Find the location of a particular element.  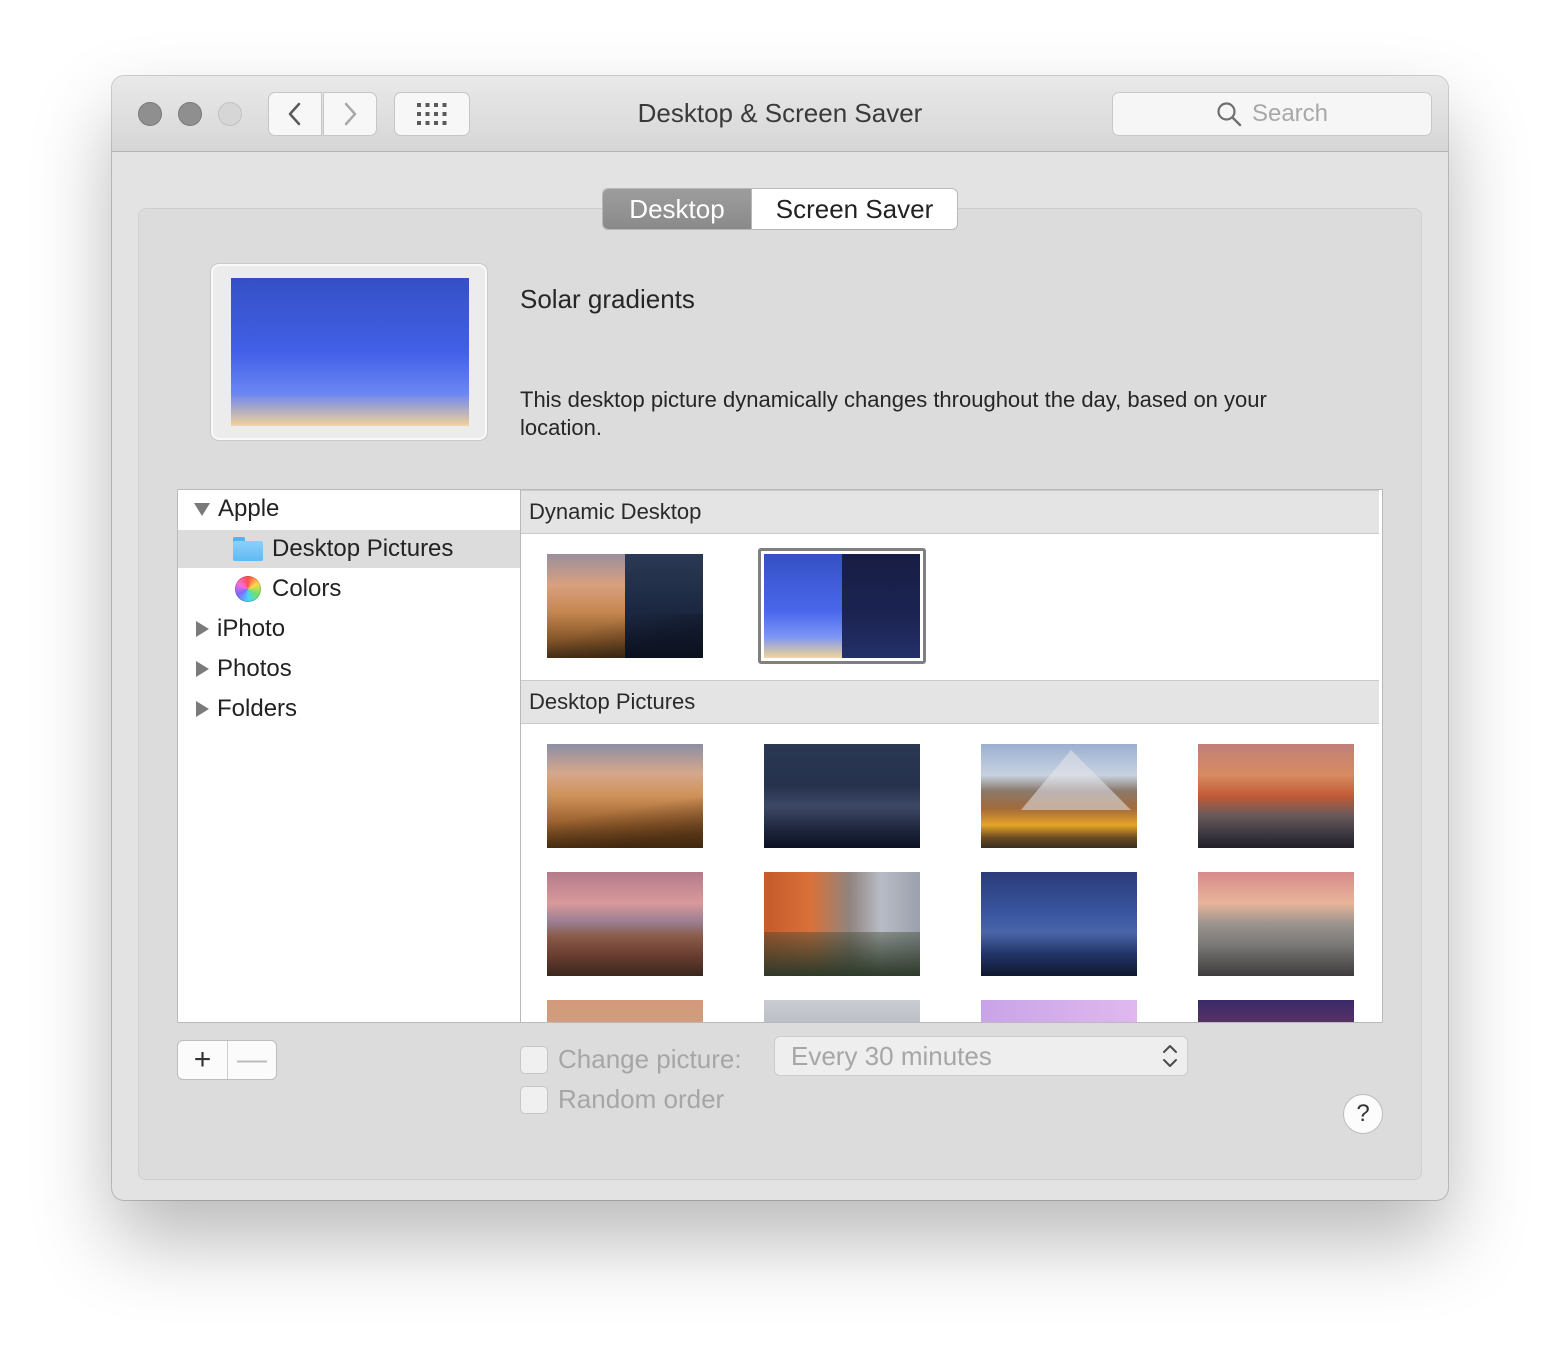

current-picture-preview is located at coordinates (349, 352).